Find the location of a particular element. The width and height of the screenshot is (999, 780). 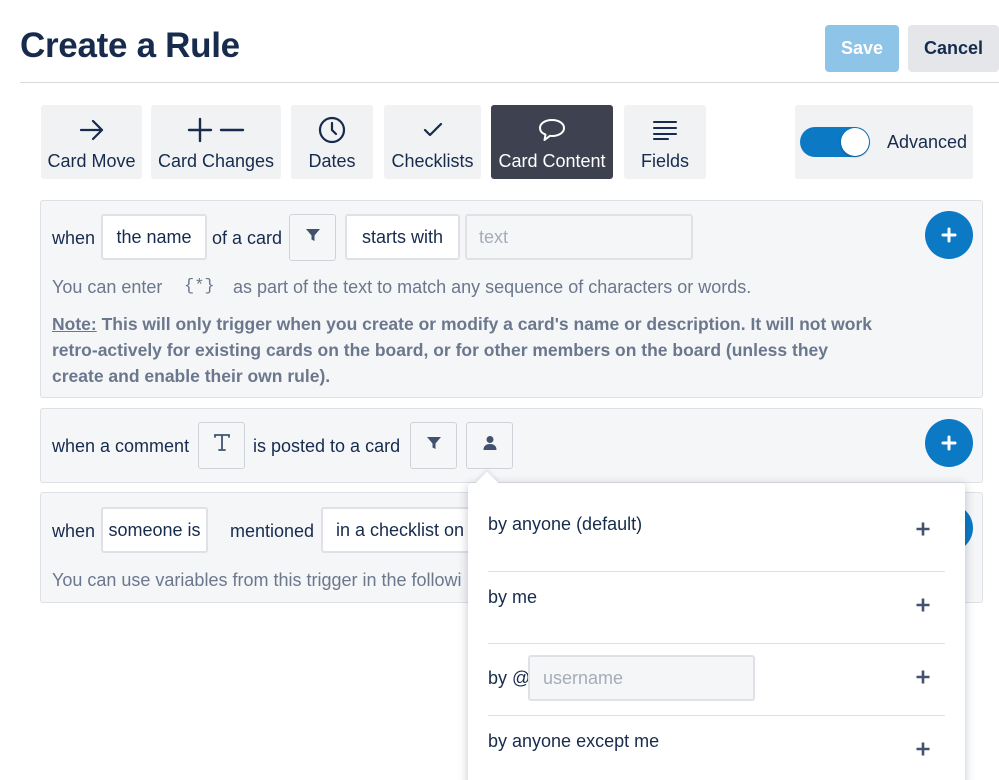

dropdown-item-me: by me is located at coordinates (716, 608).